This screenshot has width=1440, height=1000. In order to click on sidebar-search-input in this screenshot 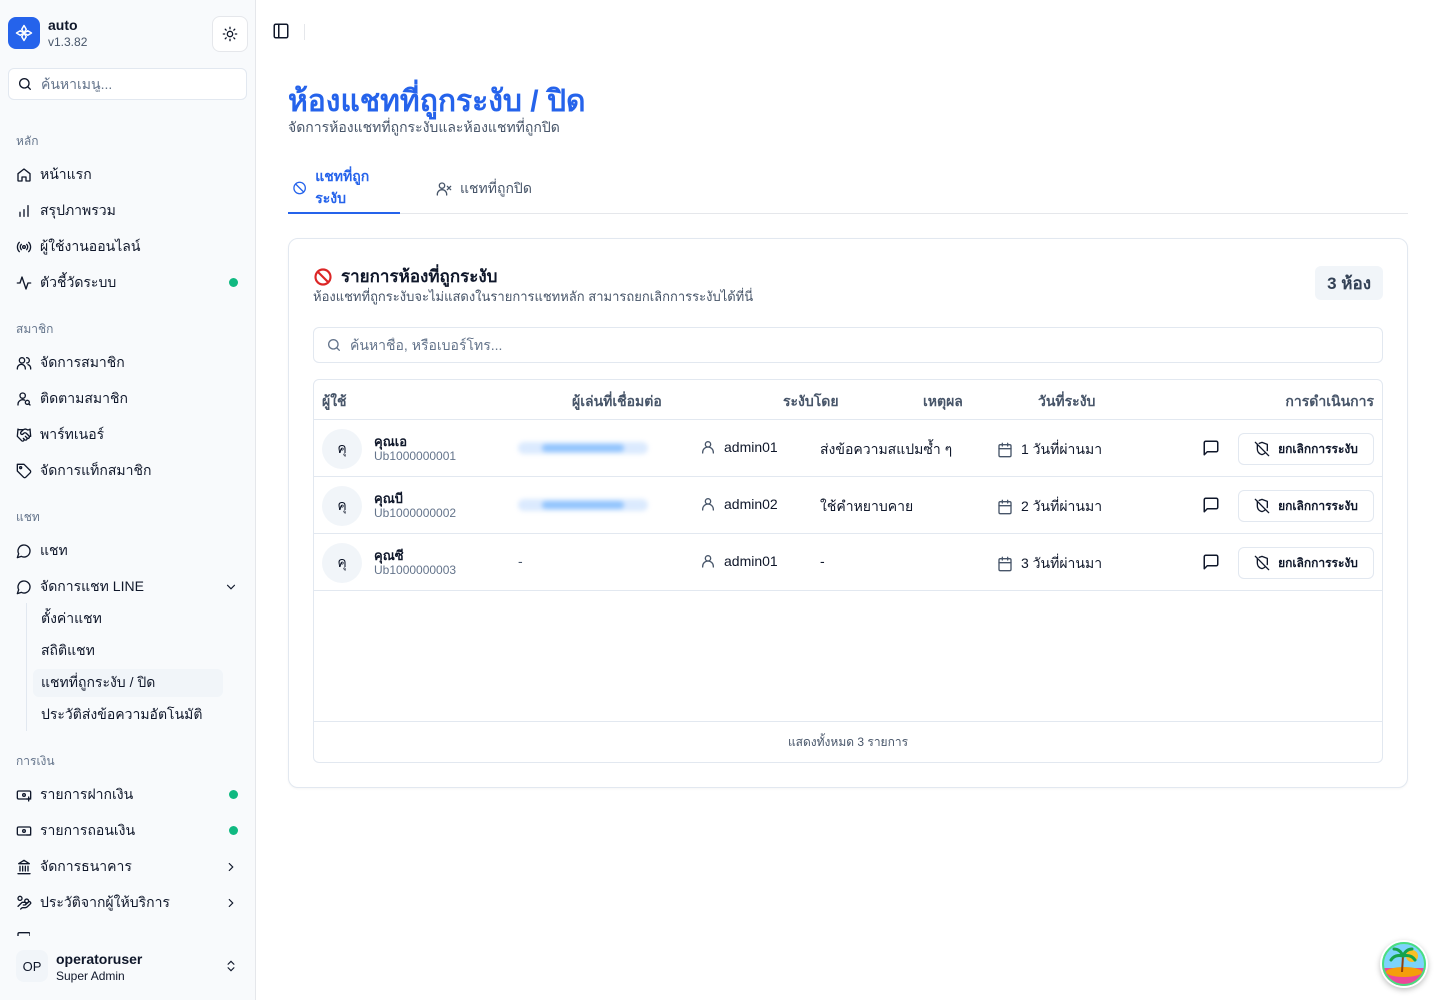, I will do `click(136, 84)`.